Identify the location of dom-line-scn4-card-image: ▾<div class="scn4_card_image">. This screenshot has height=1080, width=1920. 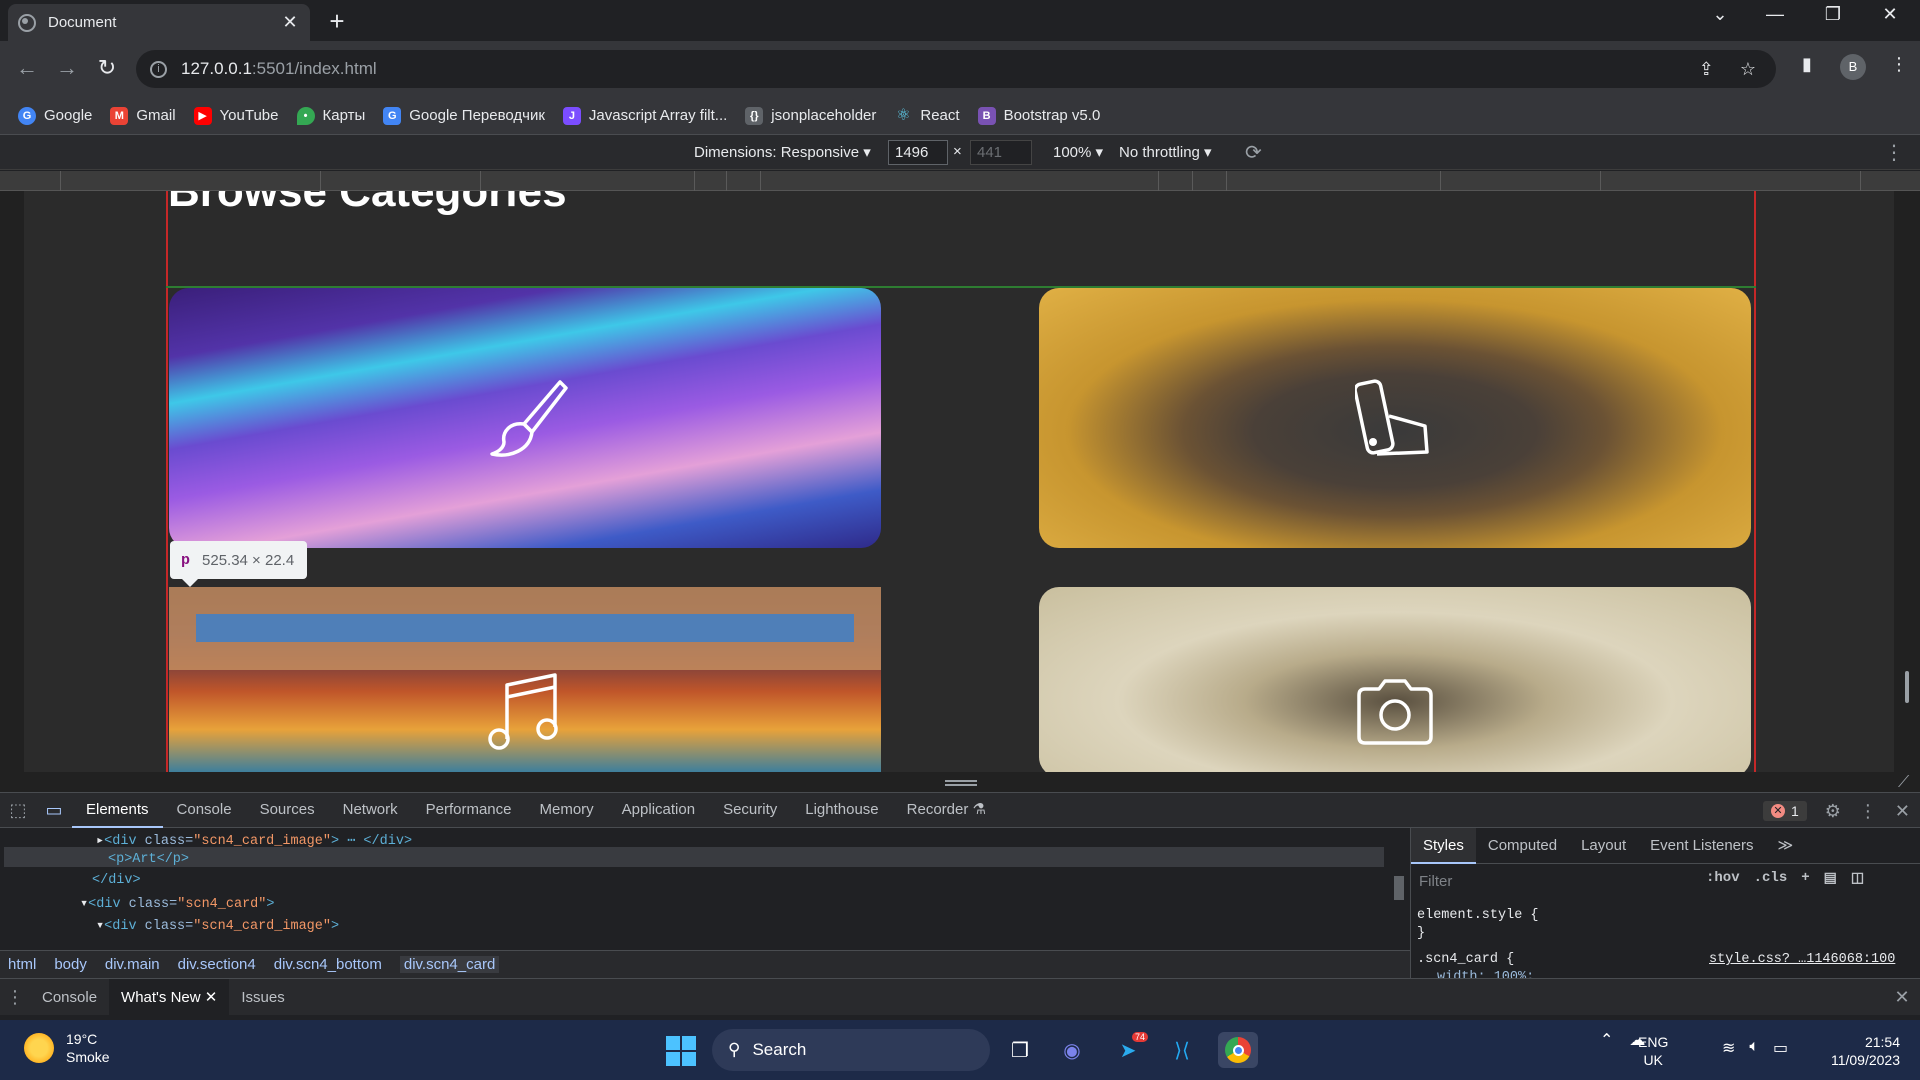
(217, 925).